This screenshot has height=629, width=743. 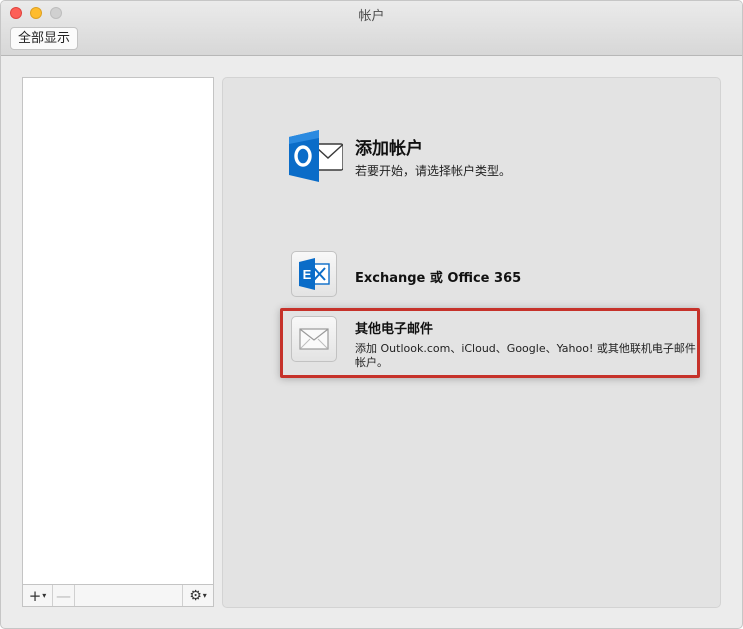 I want to click on account-actions-button: ⚙ ▾, so click(x=198, y=595).